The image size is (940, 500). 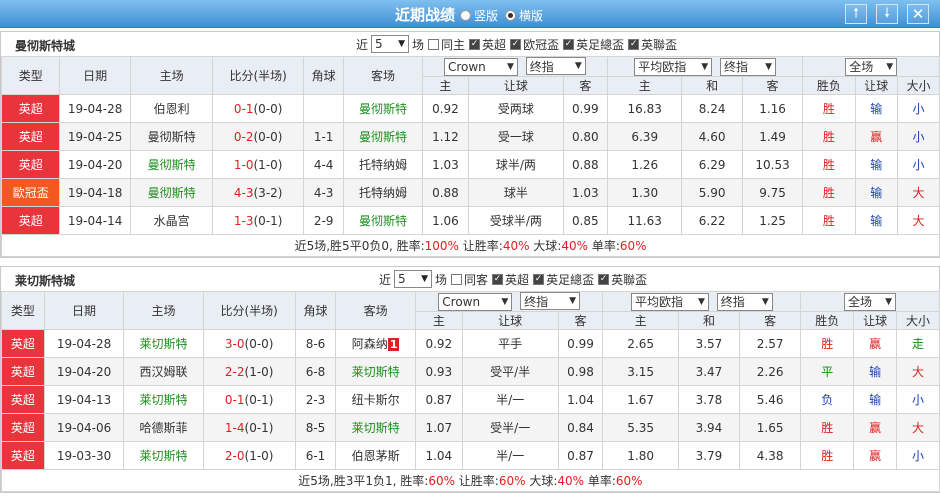 I want to click on radio-selected-icon, so click(x=510, y=15).